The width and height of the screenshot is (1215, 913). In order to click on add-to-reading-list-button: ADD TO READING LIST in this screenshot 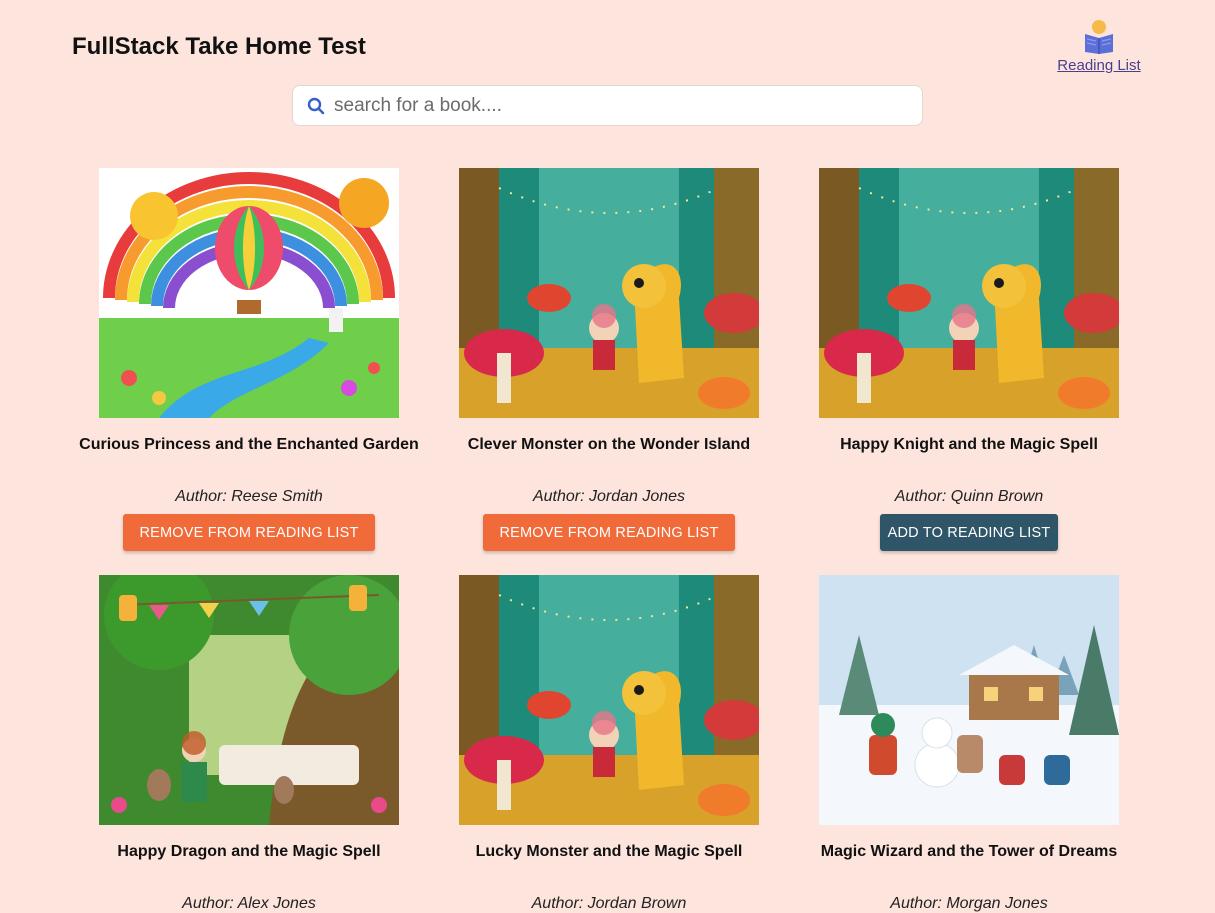, I will do `click(969, 532)`.